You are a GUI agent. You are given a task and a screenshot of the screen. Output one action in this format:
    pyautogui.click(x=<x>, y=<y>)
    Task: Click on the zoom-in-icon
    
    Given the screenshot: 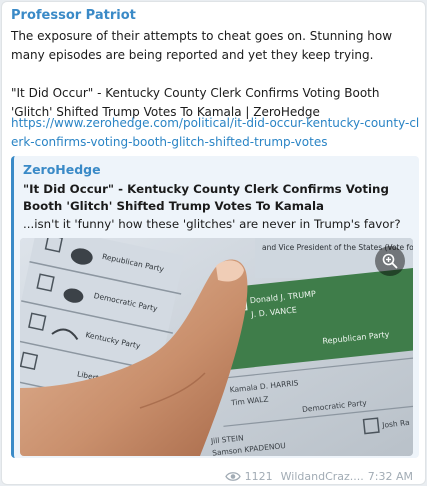 What is the action you would take?
    pyautogui.click(x=390, y=261)
    